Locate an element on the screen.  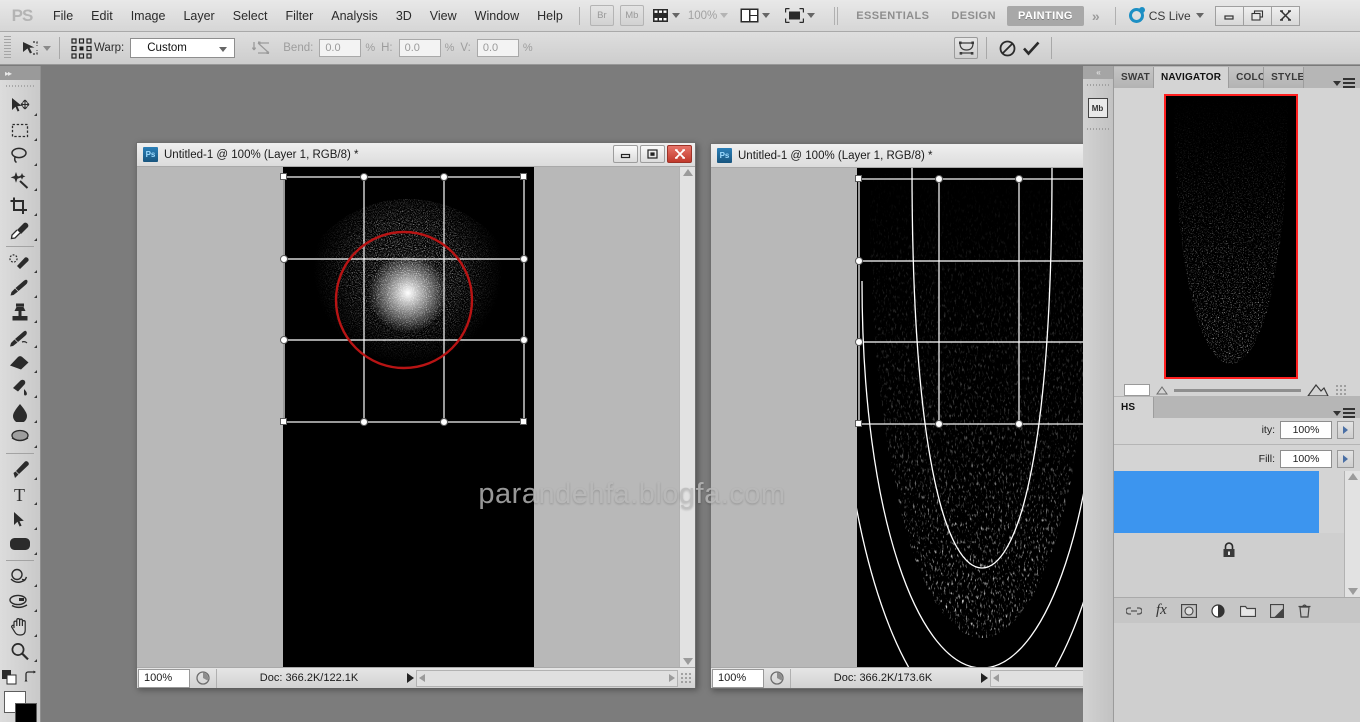
tools-grip is located at coordinates (20, 86).